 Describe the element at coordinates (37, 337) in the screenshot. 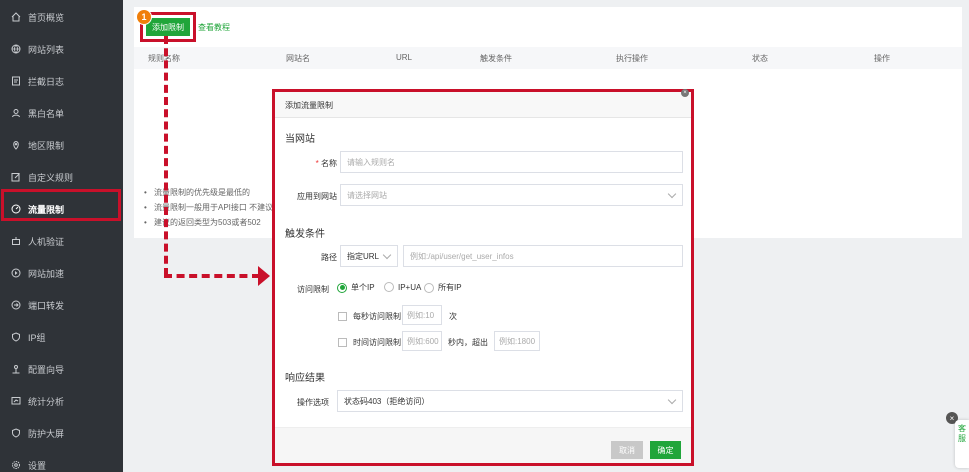

I see `sidebar-item-label: IP组` at that location.